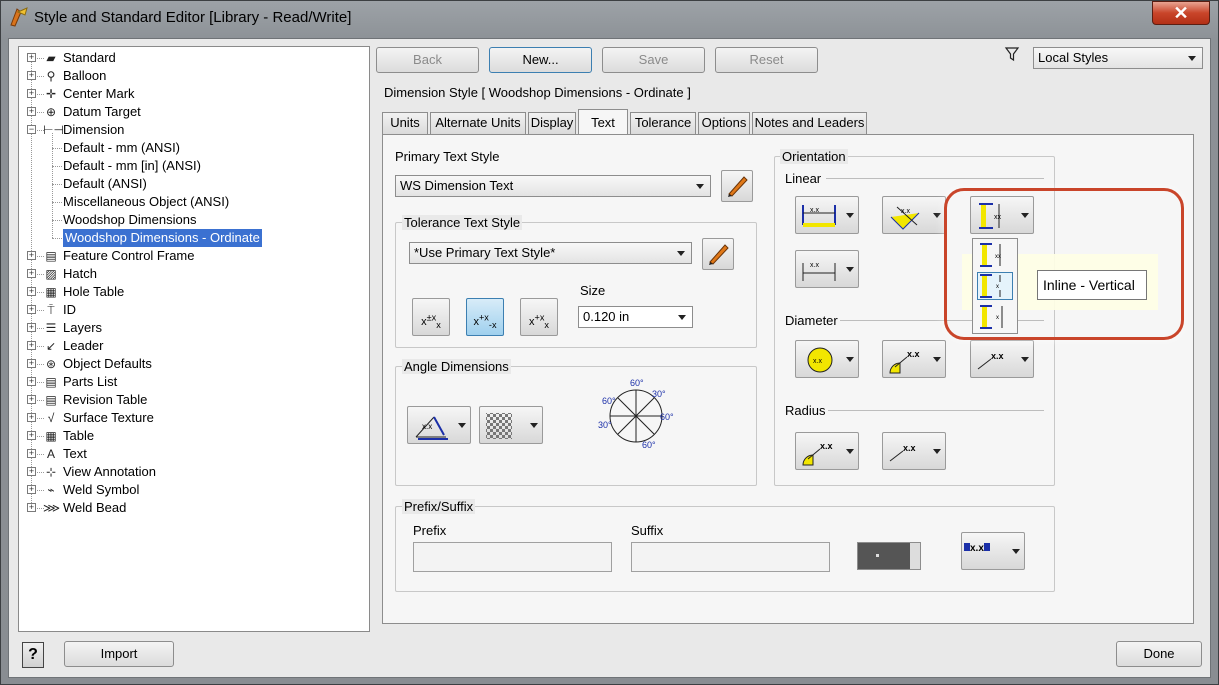  What do you see at coordinates (724, 123) in the screenshot?
I see `tab-options: Options` at bounding box center [724, 123].